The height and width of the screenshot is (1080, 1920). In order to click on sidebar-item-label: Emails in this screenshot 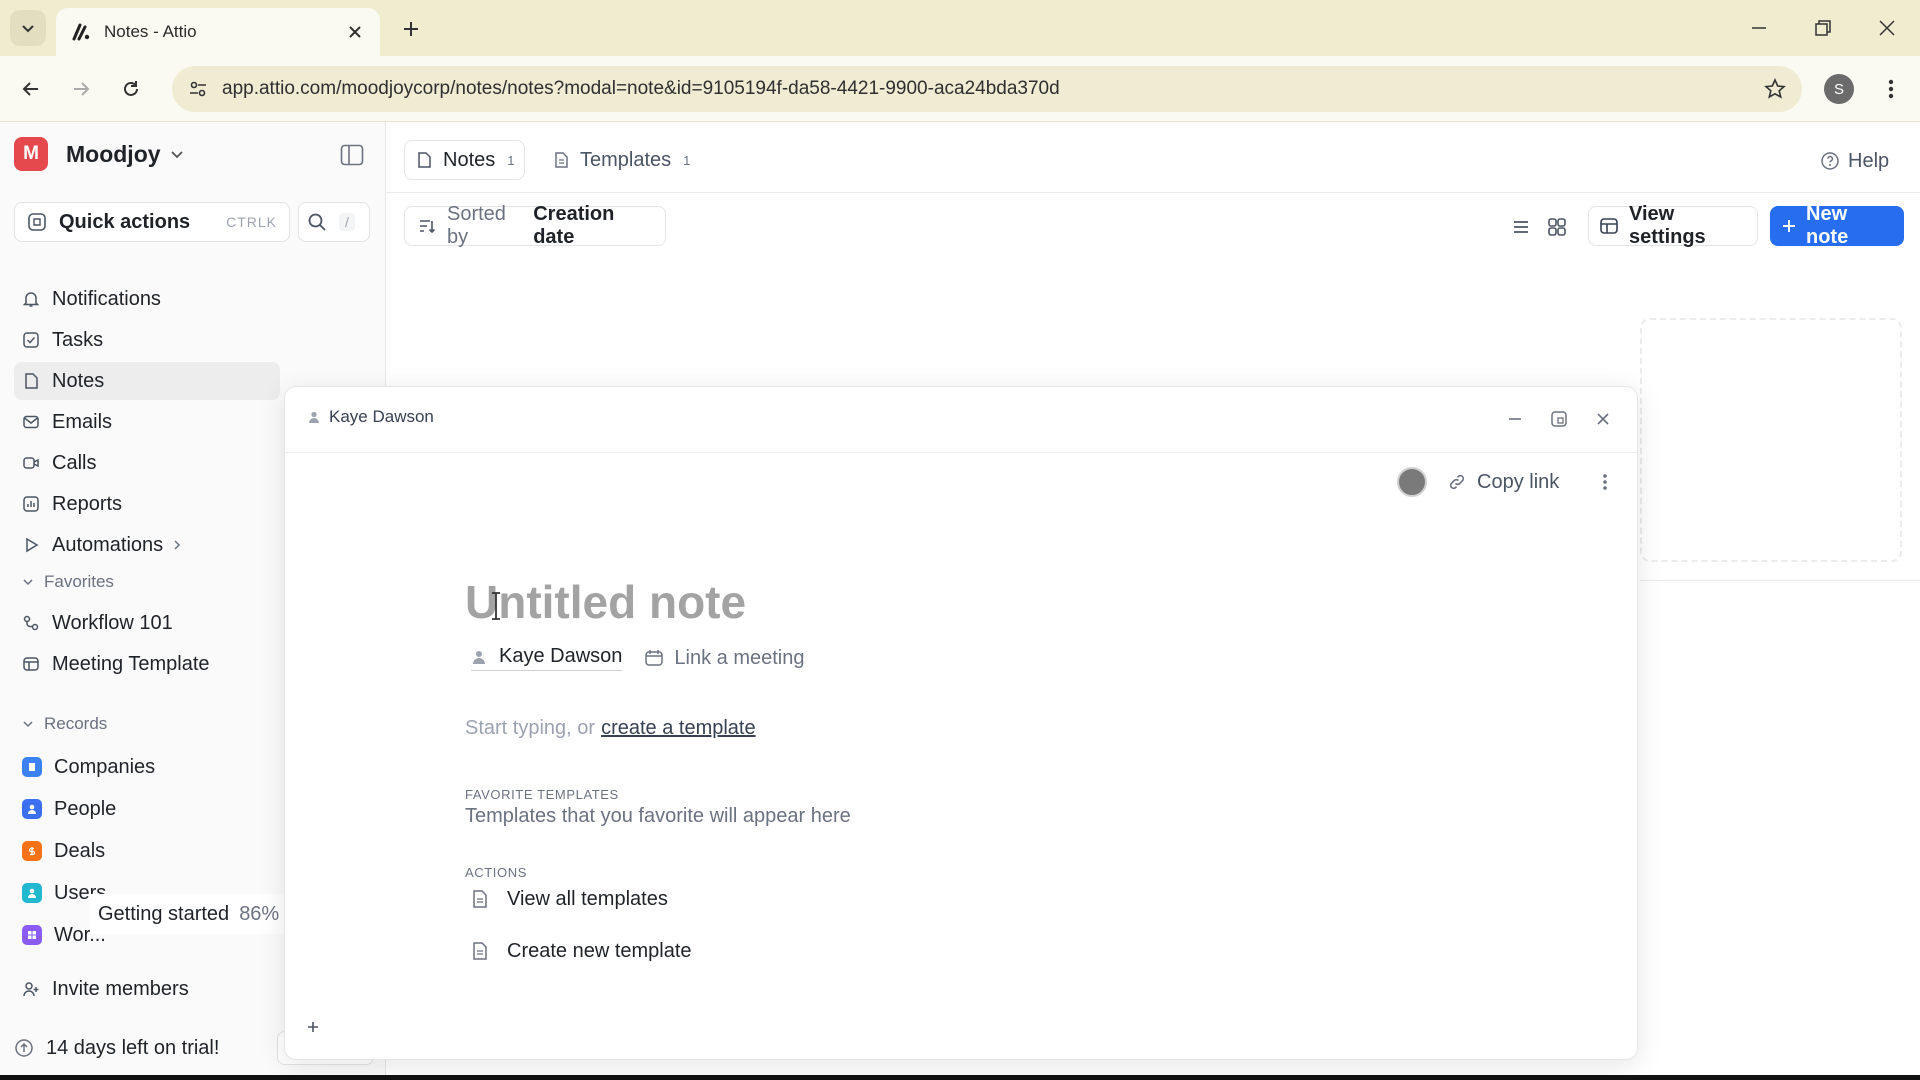, I will do `click(82, 421)`.